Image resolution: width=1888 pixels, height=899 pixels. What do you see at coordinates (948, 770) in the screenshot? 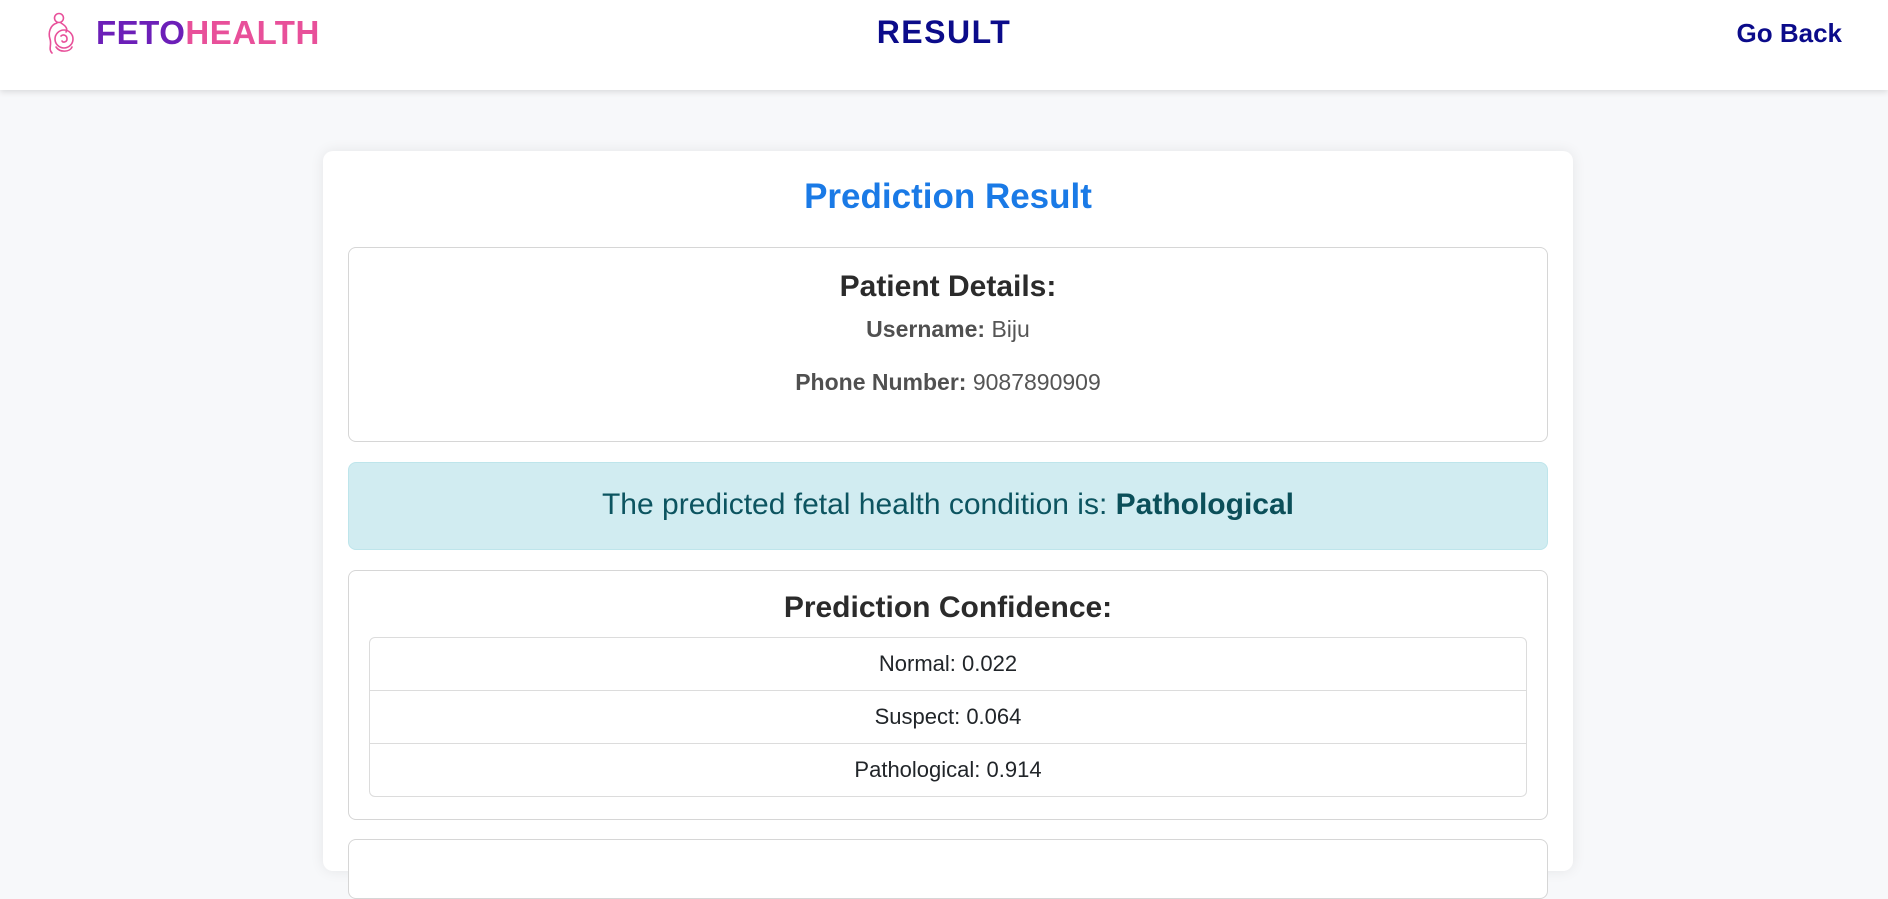
I see `confidence-item-pathological: Pathological: 0.914` at bounding box center [948, 770].